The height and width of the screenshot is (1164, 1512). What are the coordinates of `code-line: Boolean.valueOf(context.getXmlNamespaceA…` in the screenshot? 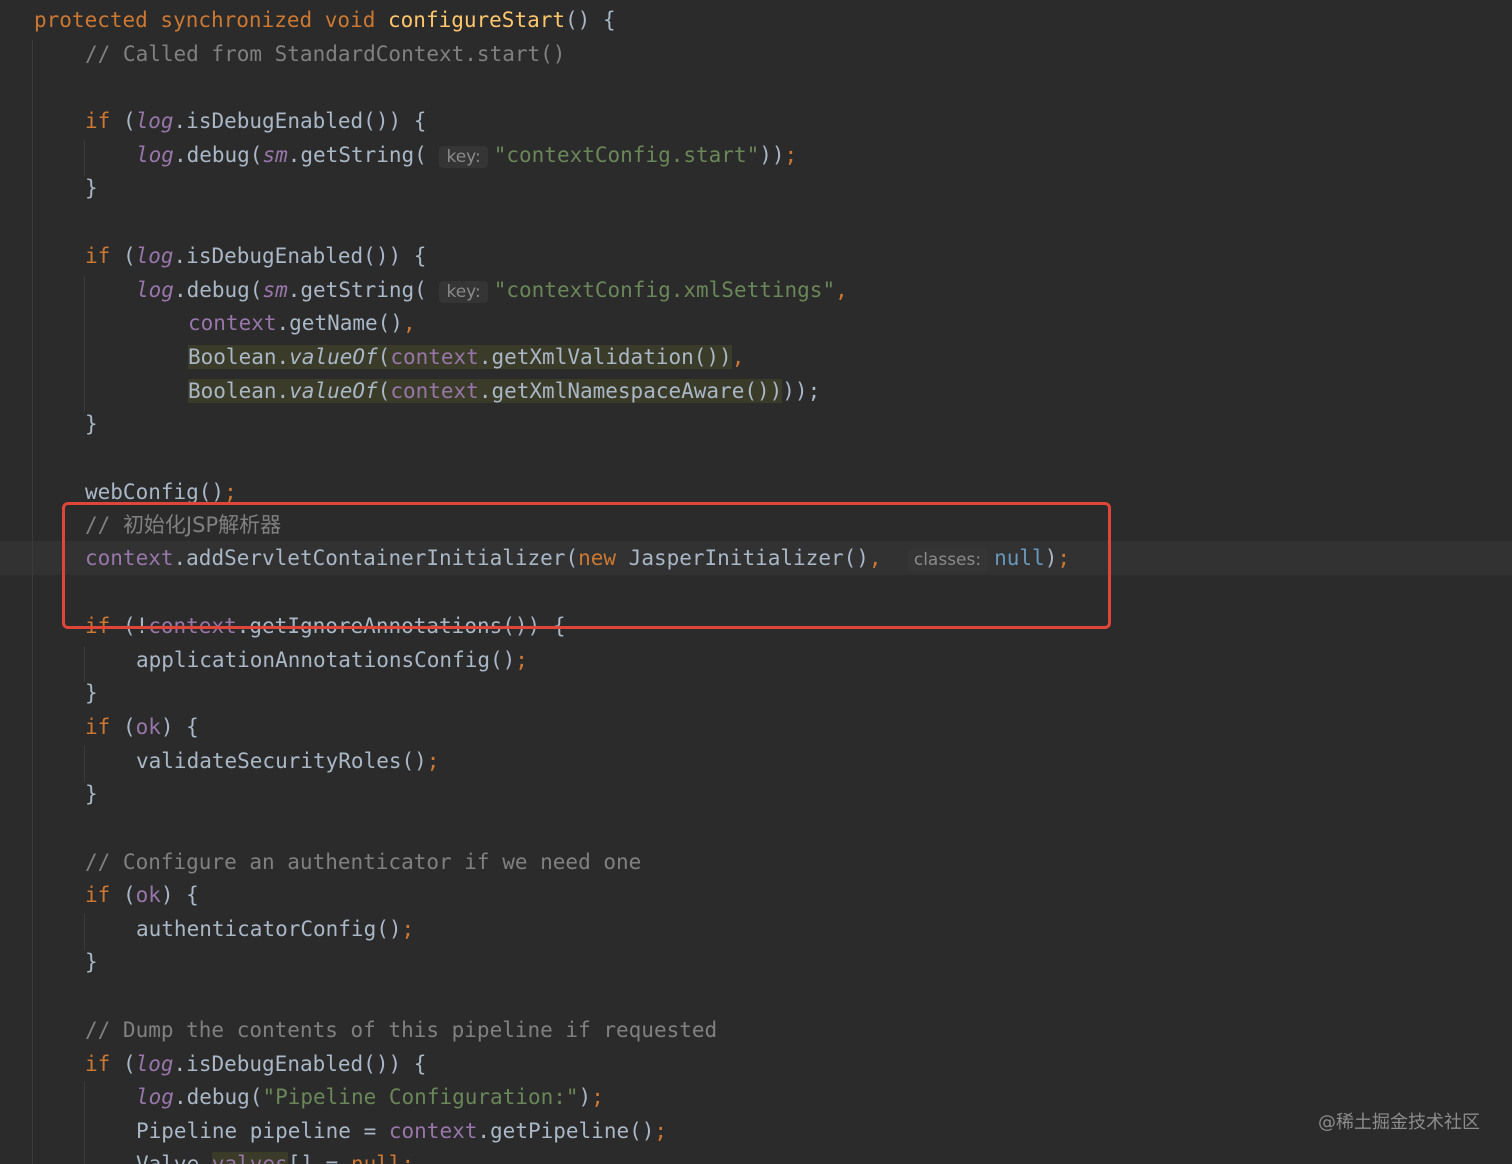 It's located at (504, 391).